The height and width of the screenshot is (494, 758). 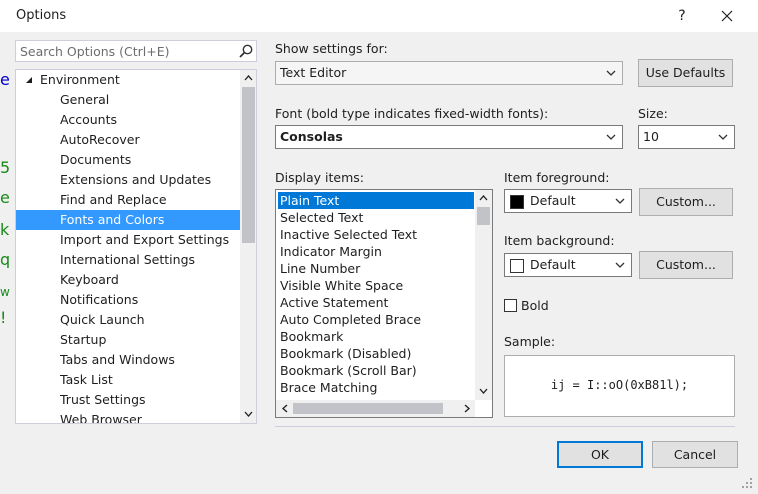 What do you see at coordinates (368, 408) in the screenshot?
I see `display-items-hscroll-thumb` at bounding box center [368, 408].